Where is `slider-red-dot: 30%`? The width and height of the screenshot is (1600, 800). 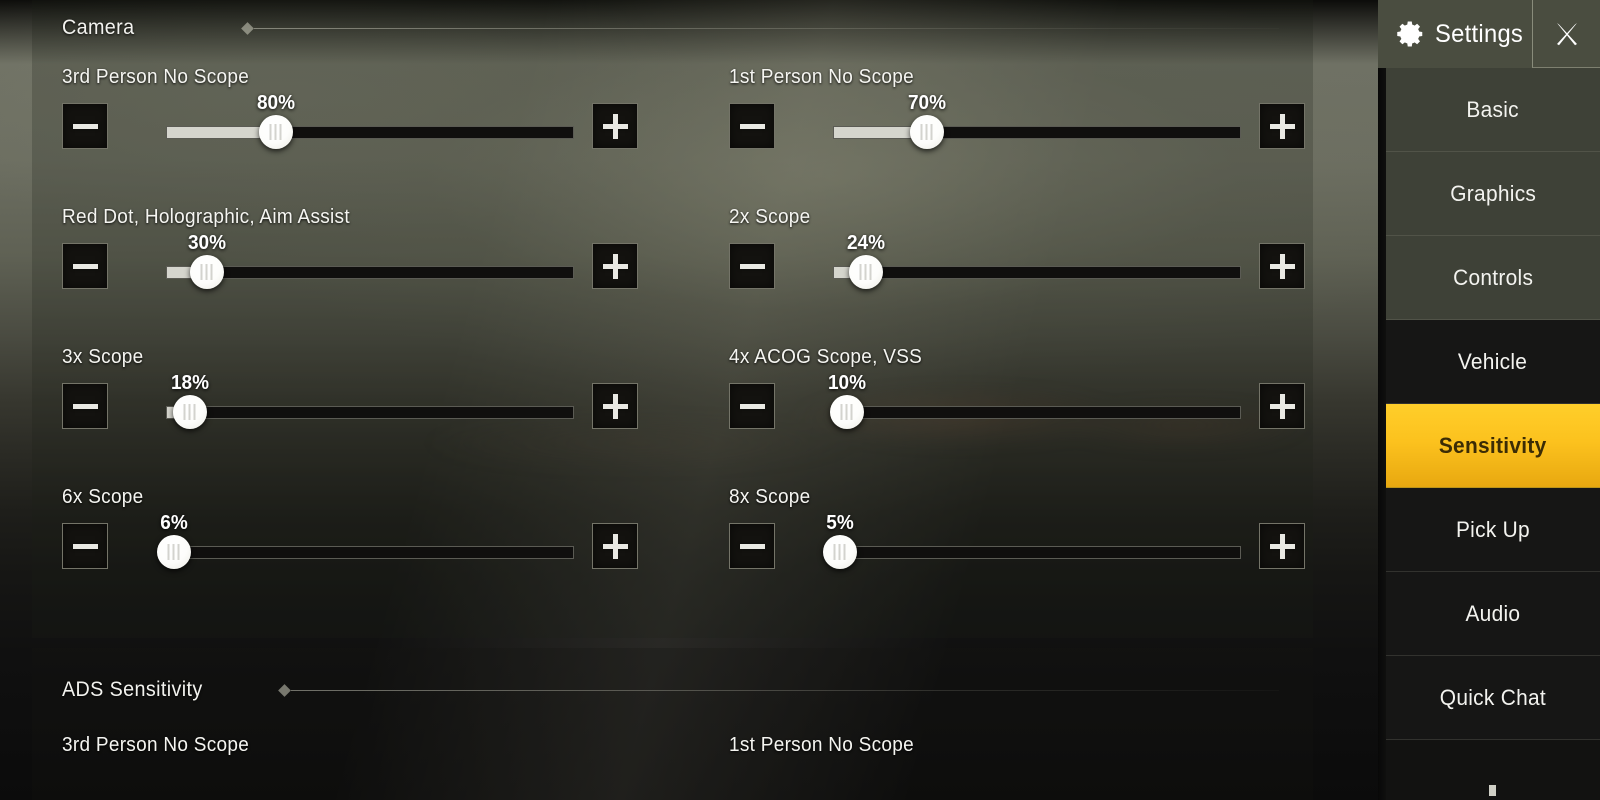
slider-red-dot: 30% is located at coordinates (370, 264).